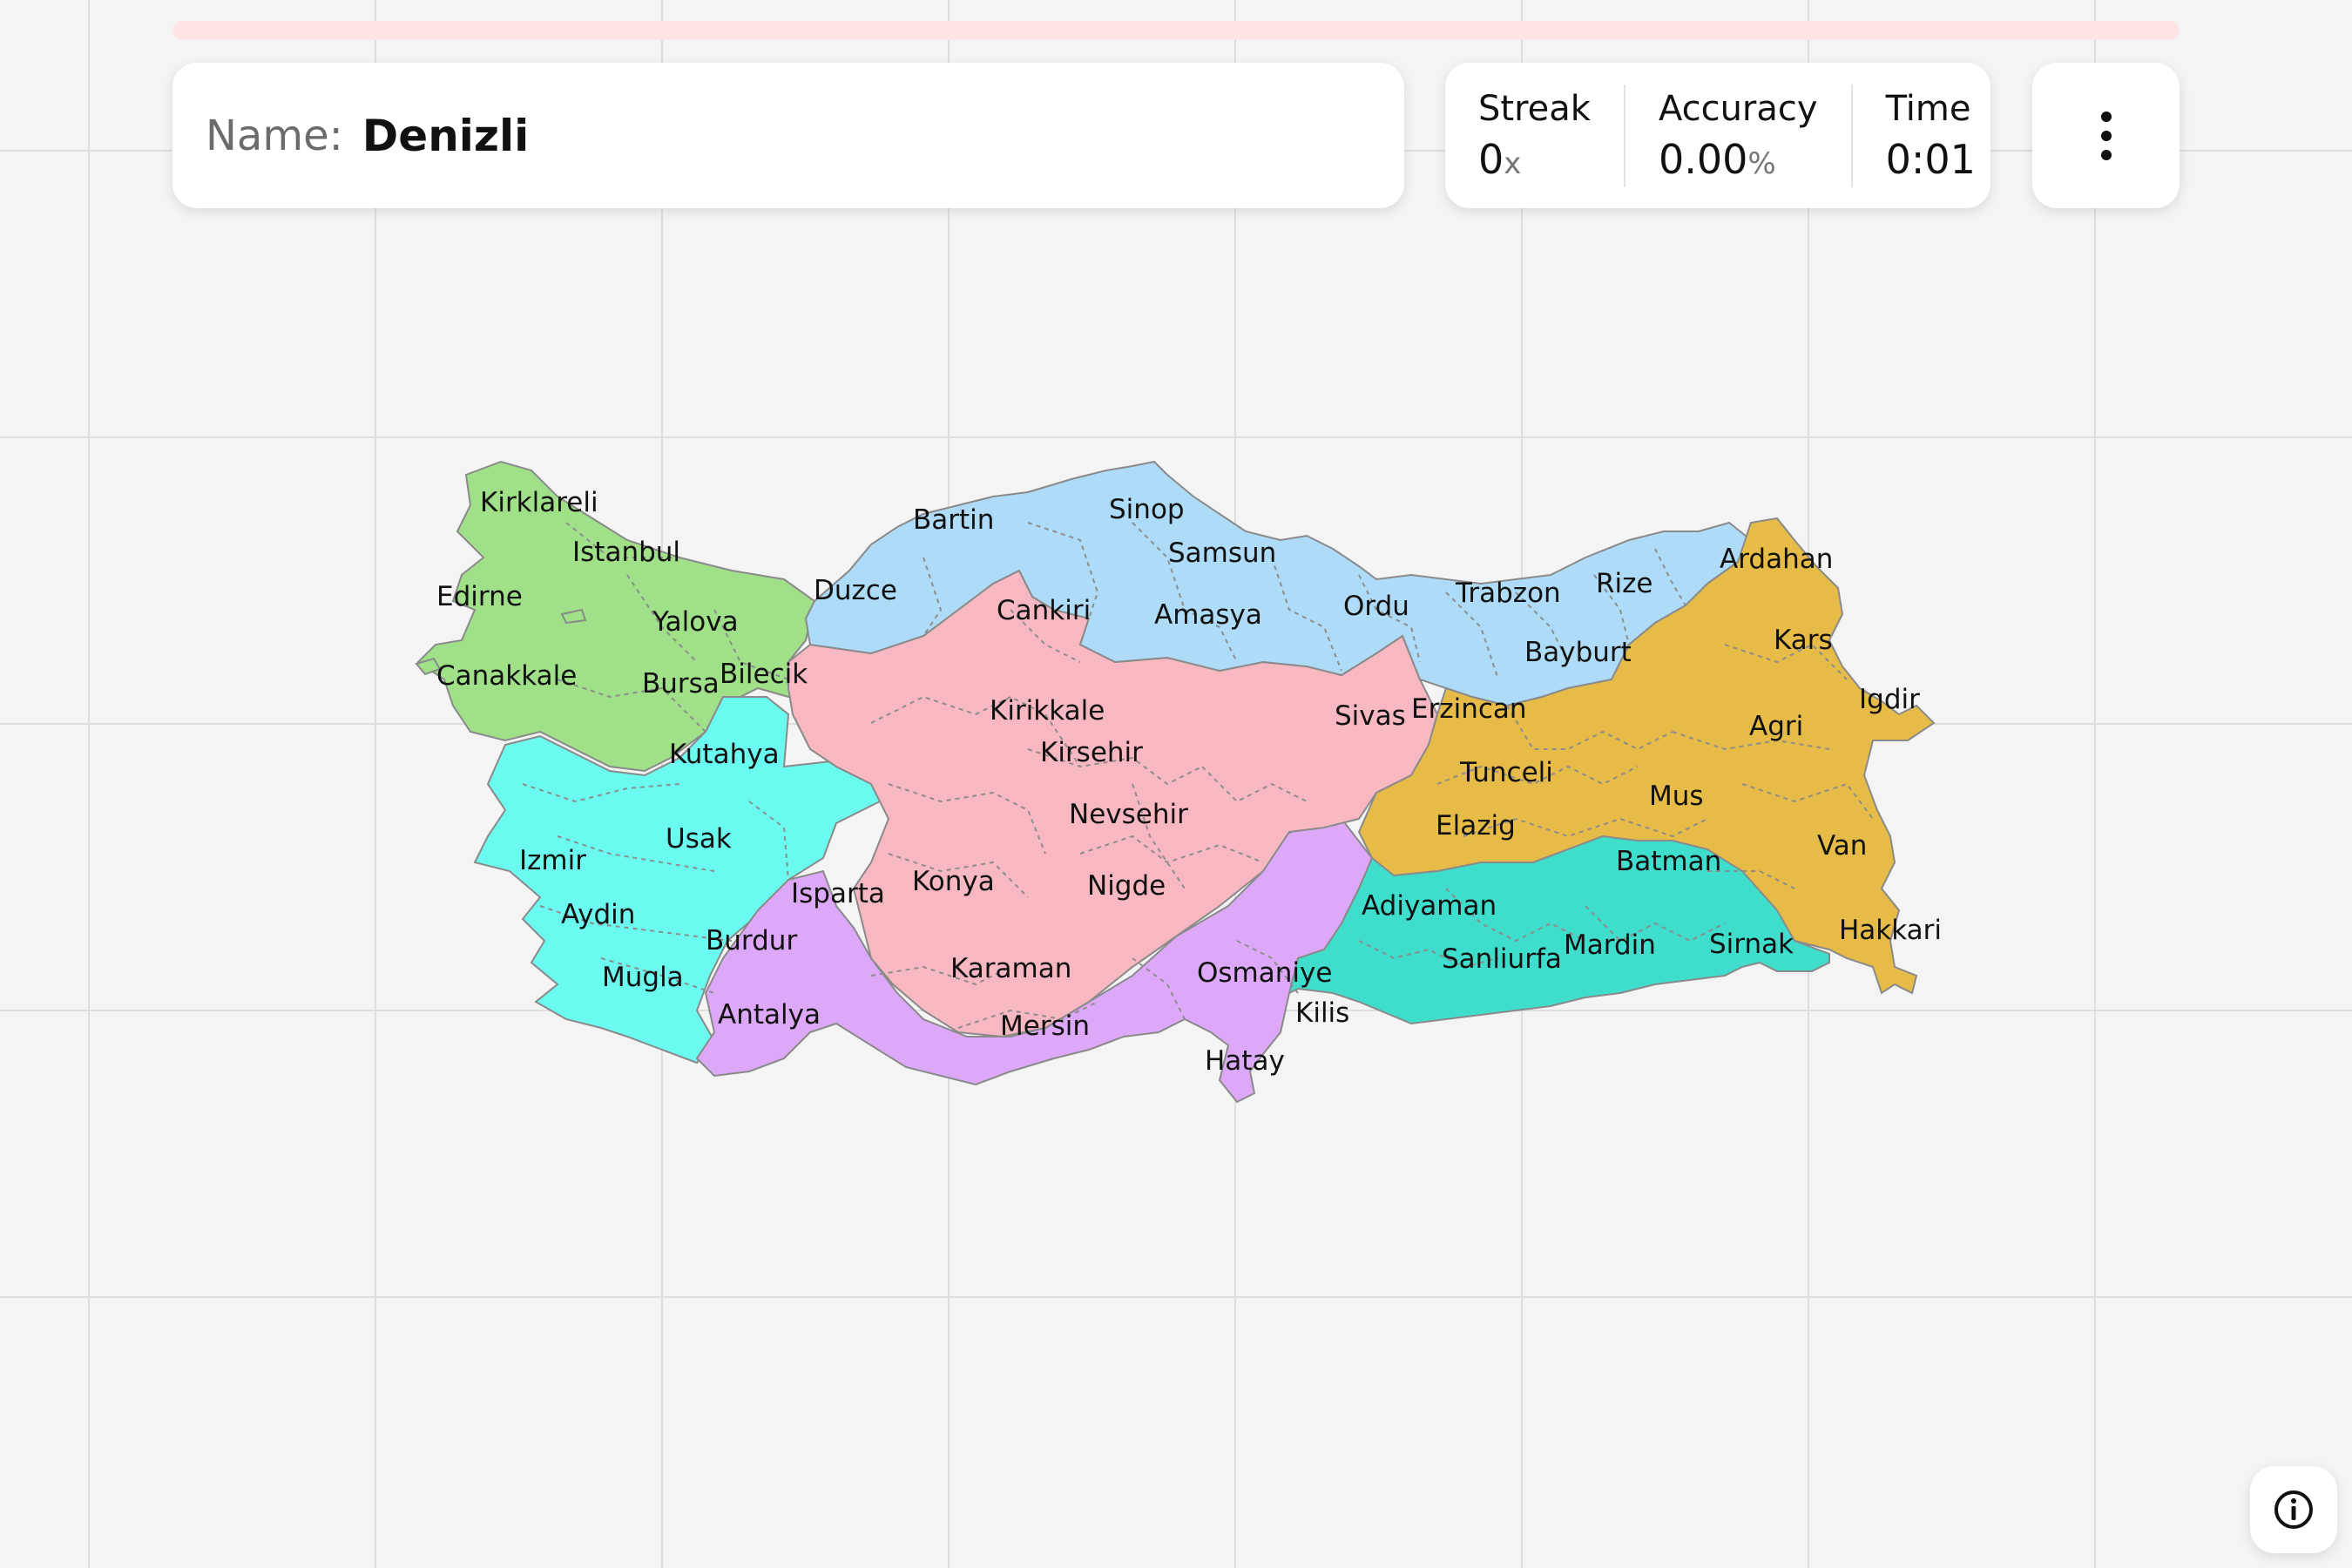  What do you see at coordinates (1370, 716) in the screenshot?
I see `label-sivas: Sivas` at bounding box center [1370, 716].